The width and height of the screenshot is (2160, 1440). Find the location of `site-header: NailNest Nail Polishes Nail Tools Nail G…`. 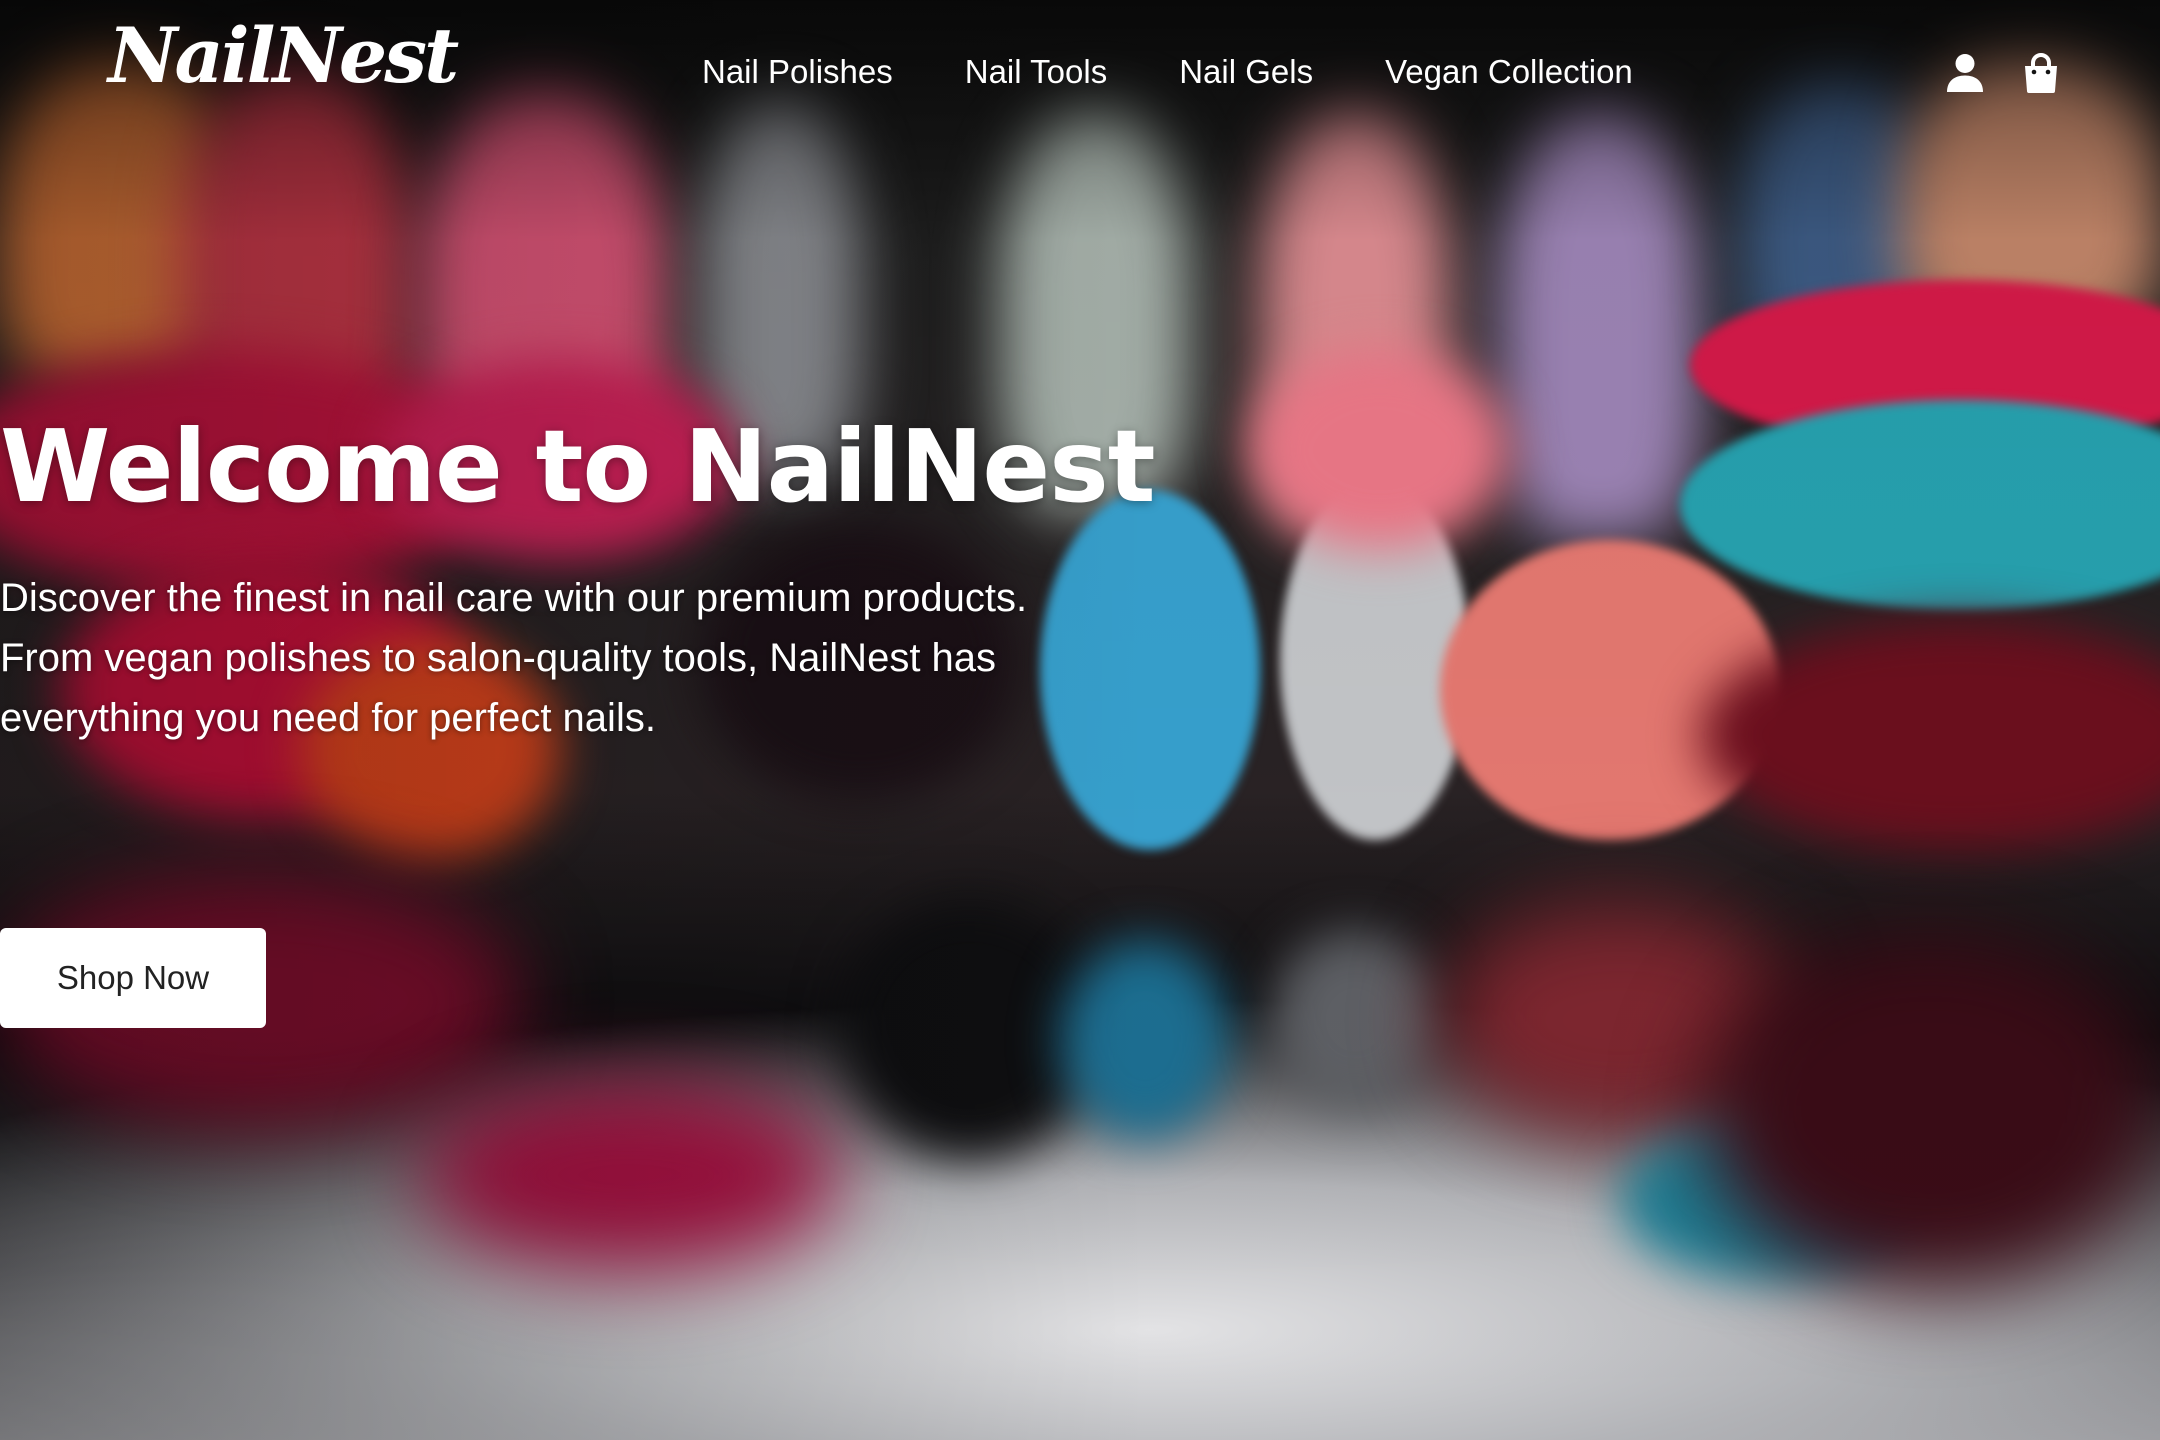

site-header: NailNest Nail Polishes Nail Tools Nail G… is located at coordinates (1080, 75).